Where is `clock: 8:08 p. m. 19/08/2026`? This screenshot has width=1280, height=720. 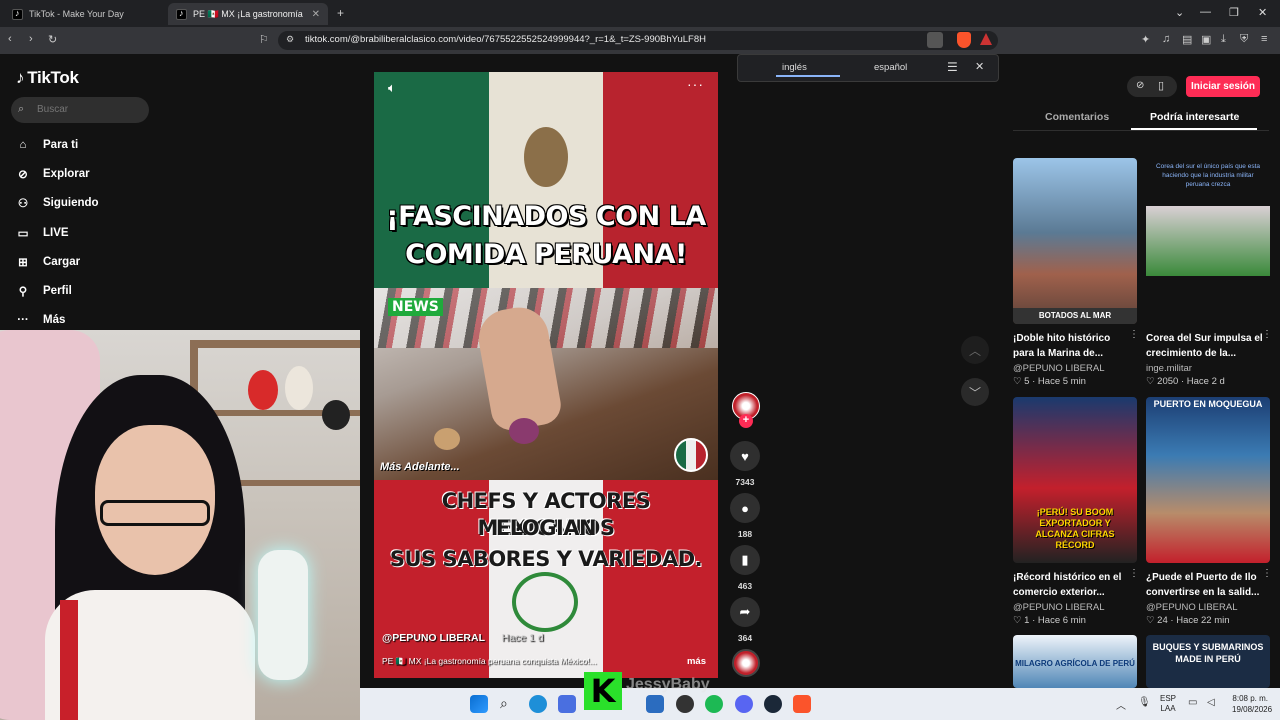 clock: 8:08 p. m. 19/08/2026 is located at coordinates (1252, 704).